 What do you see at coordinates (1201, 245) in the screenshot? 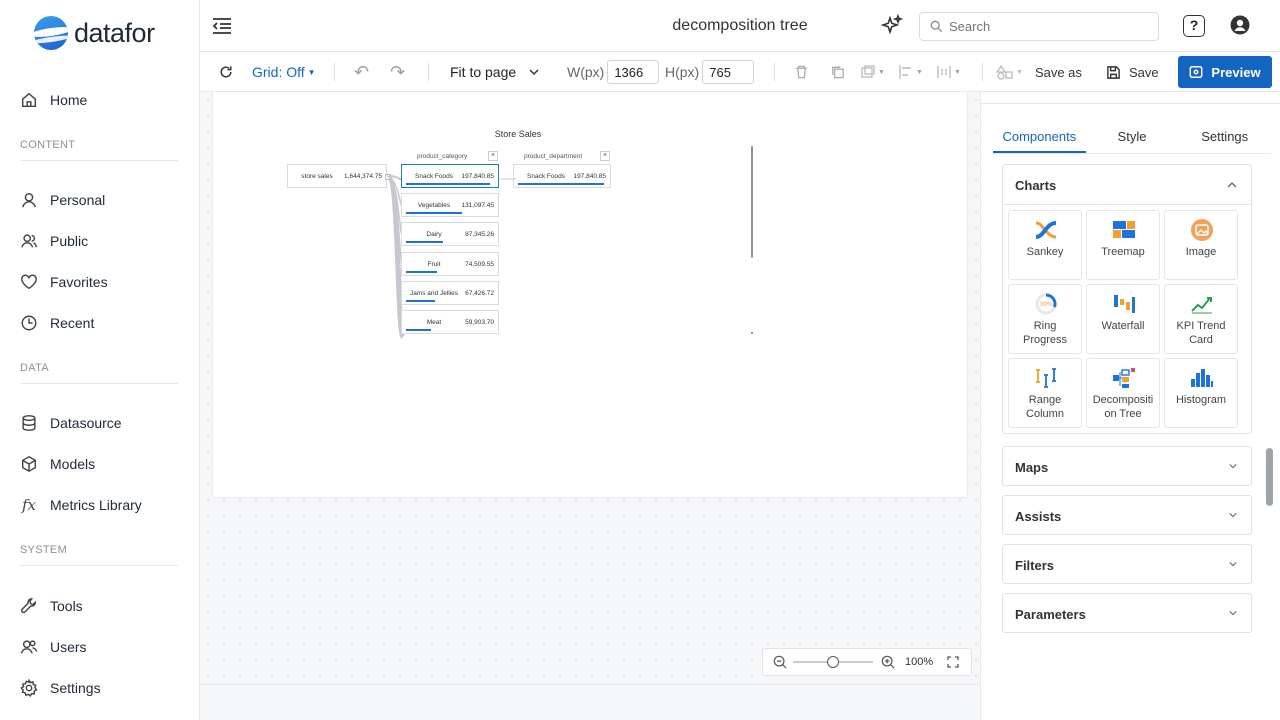
I see `component-card-image: Image` at bounding box center [1201, 245].